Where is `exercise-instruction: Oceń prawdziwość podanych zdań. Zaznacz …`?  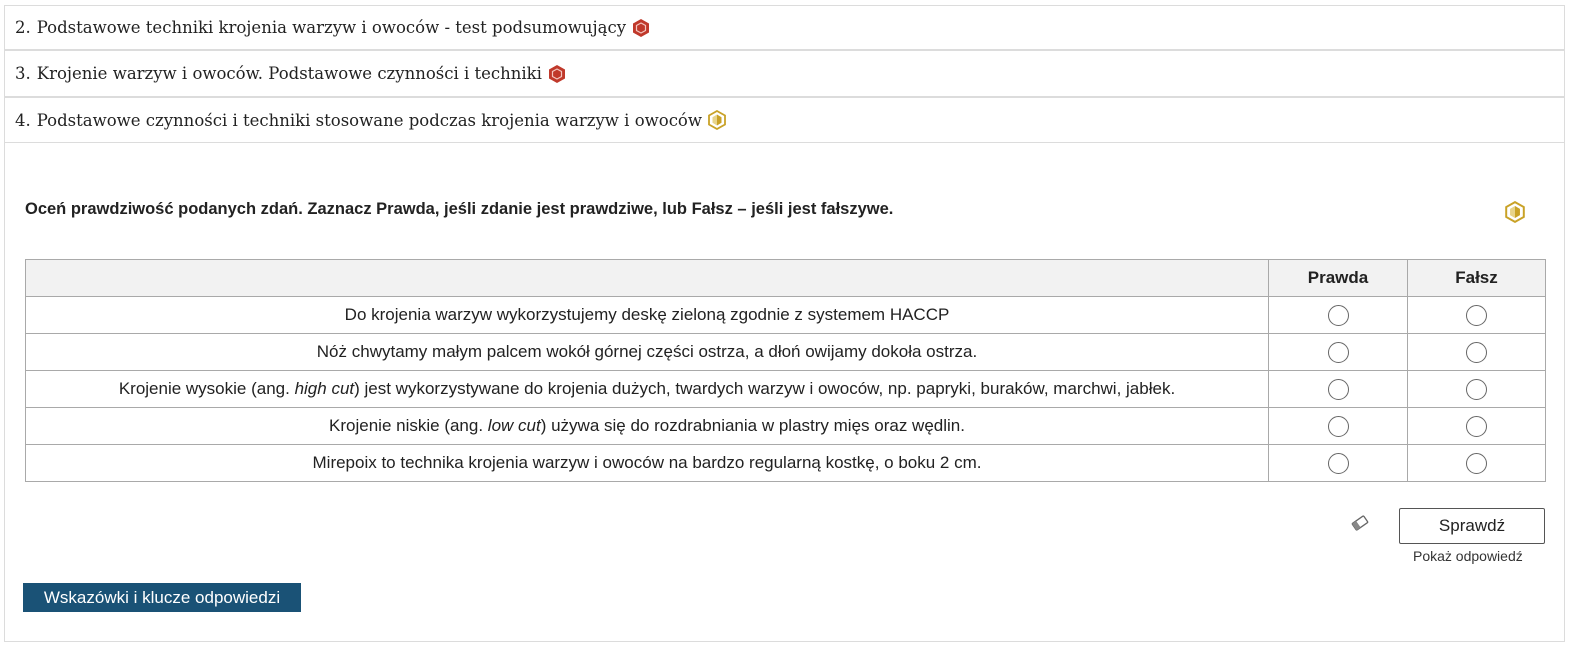
exercise-instruction: Oceń prawdziwość podanych zdań. Zaznacz … is located at coordinates (459, 209).